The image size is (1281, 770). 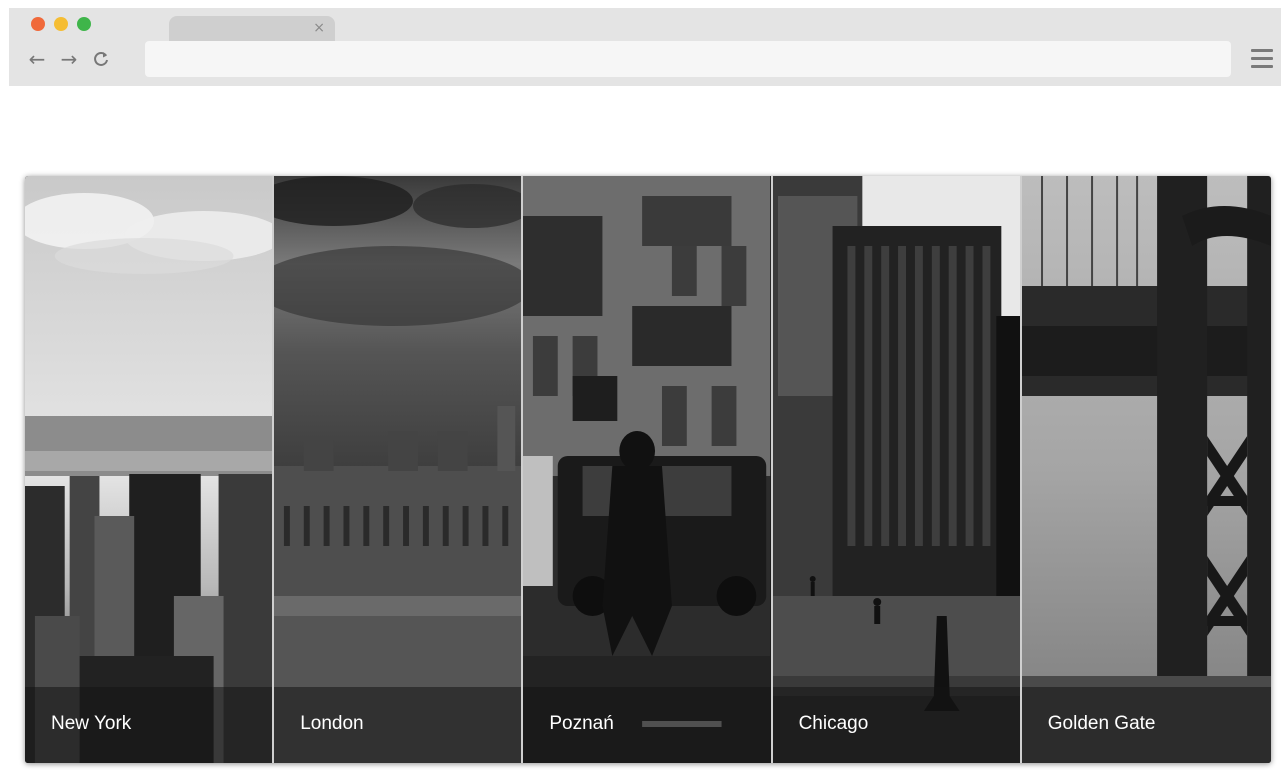 What do you see at coordinates (647, 725) in the screenshot?
I see `panel-caption: Poznań` at bounding box center [647, 725].